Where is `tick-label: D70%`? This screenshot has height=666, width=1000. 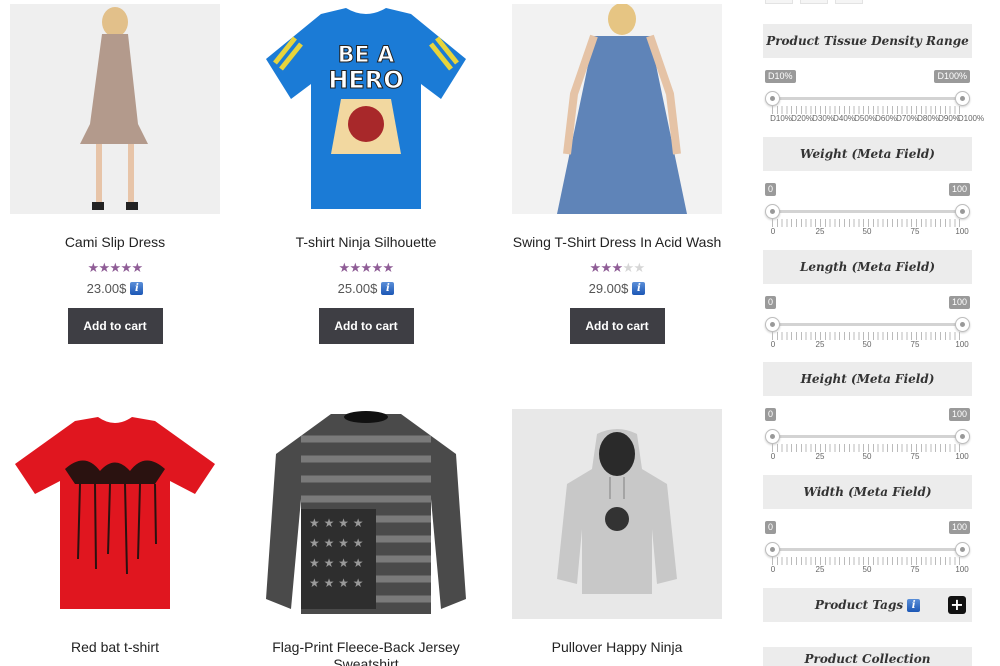
tick-label: D70% is located at coordinates (907, 118).